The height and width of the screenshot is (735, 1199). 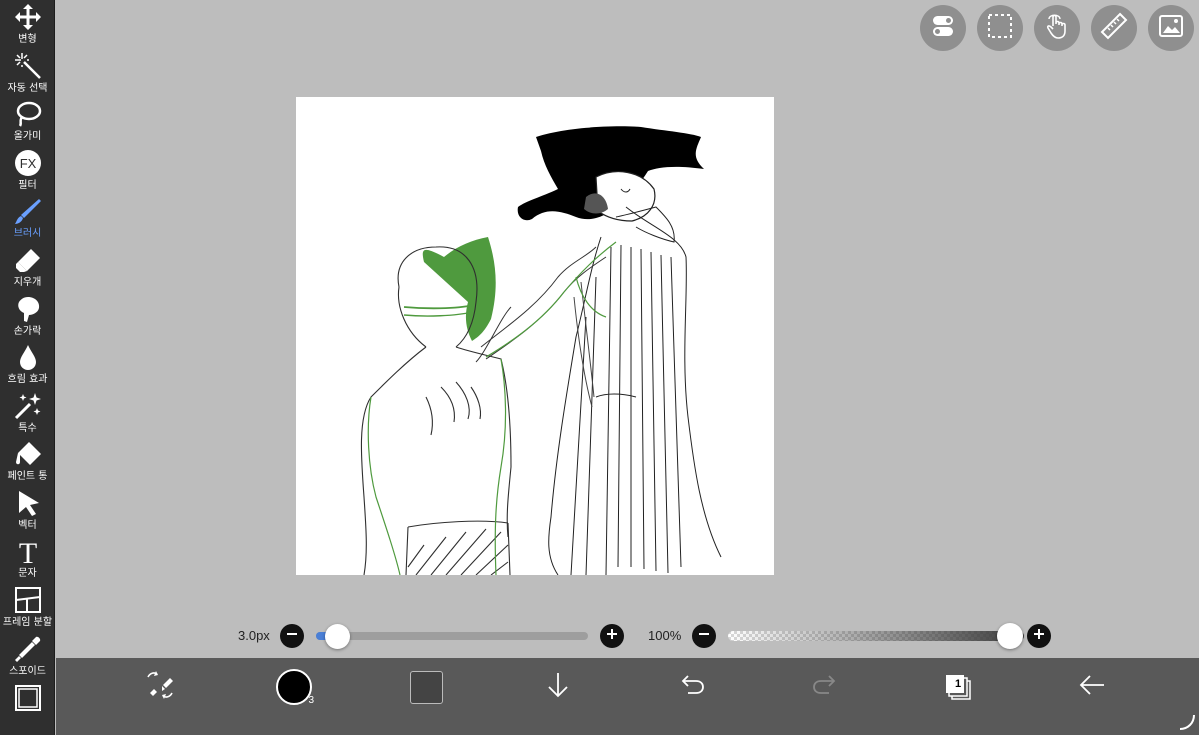 I want to click on brush-icon, so click(x=28, y=211).